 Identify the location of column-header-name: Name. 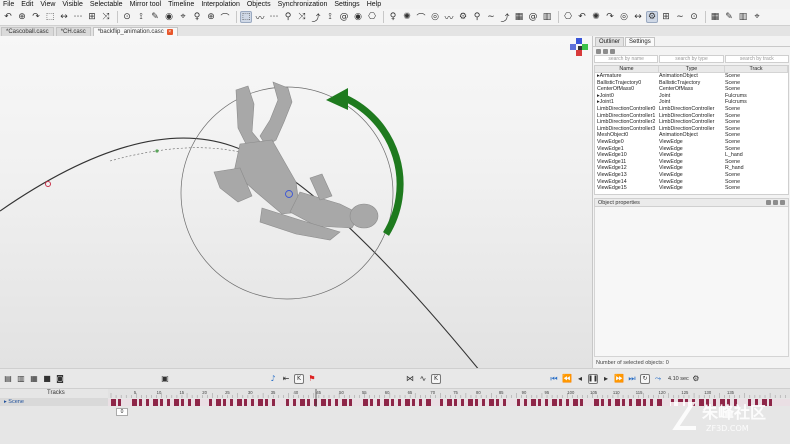
(627, 69).